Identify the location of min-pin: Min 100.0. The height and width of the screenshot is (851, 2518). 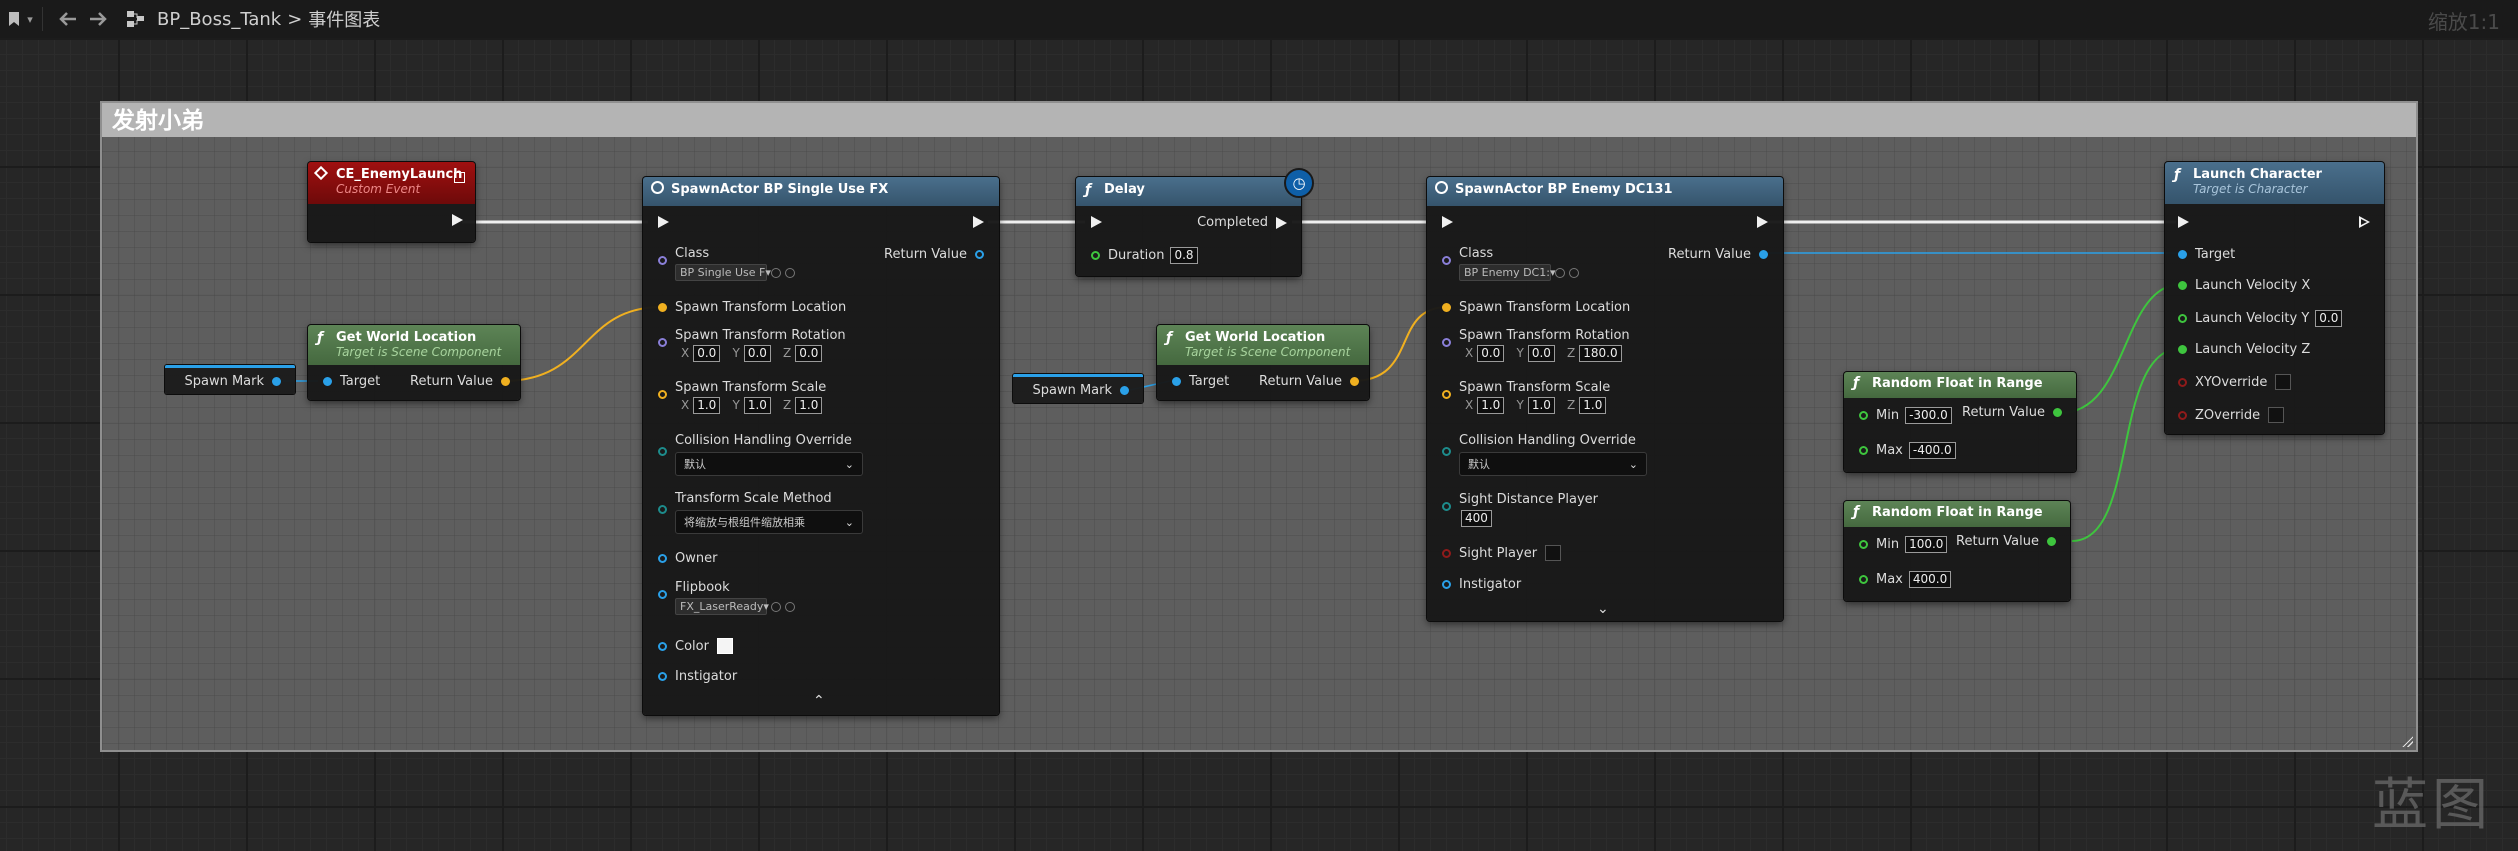
(1904, 544).